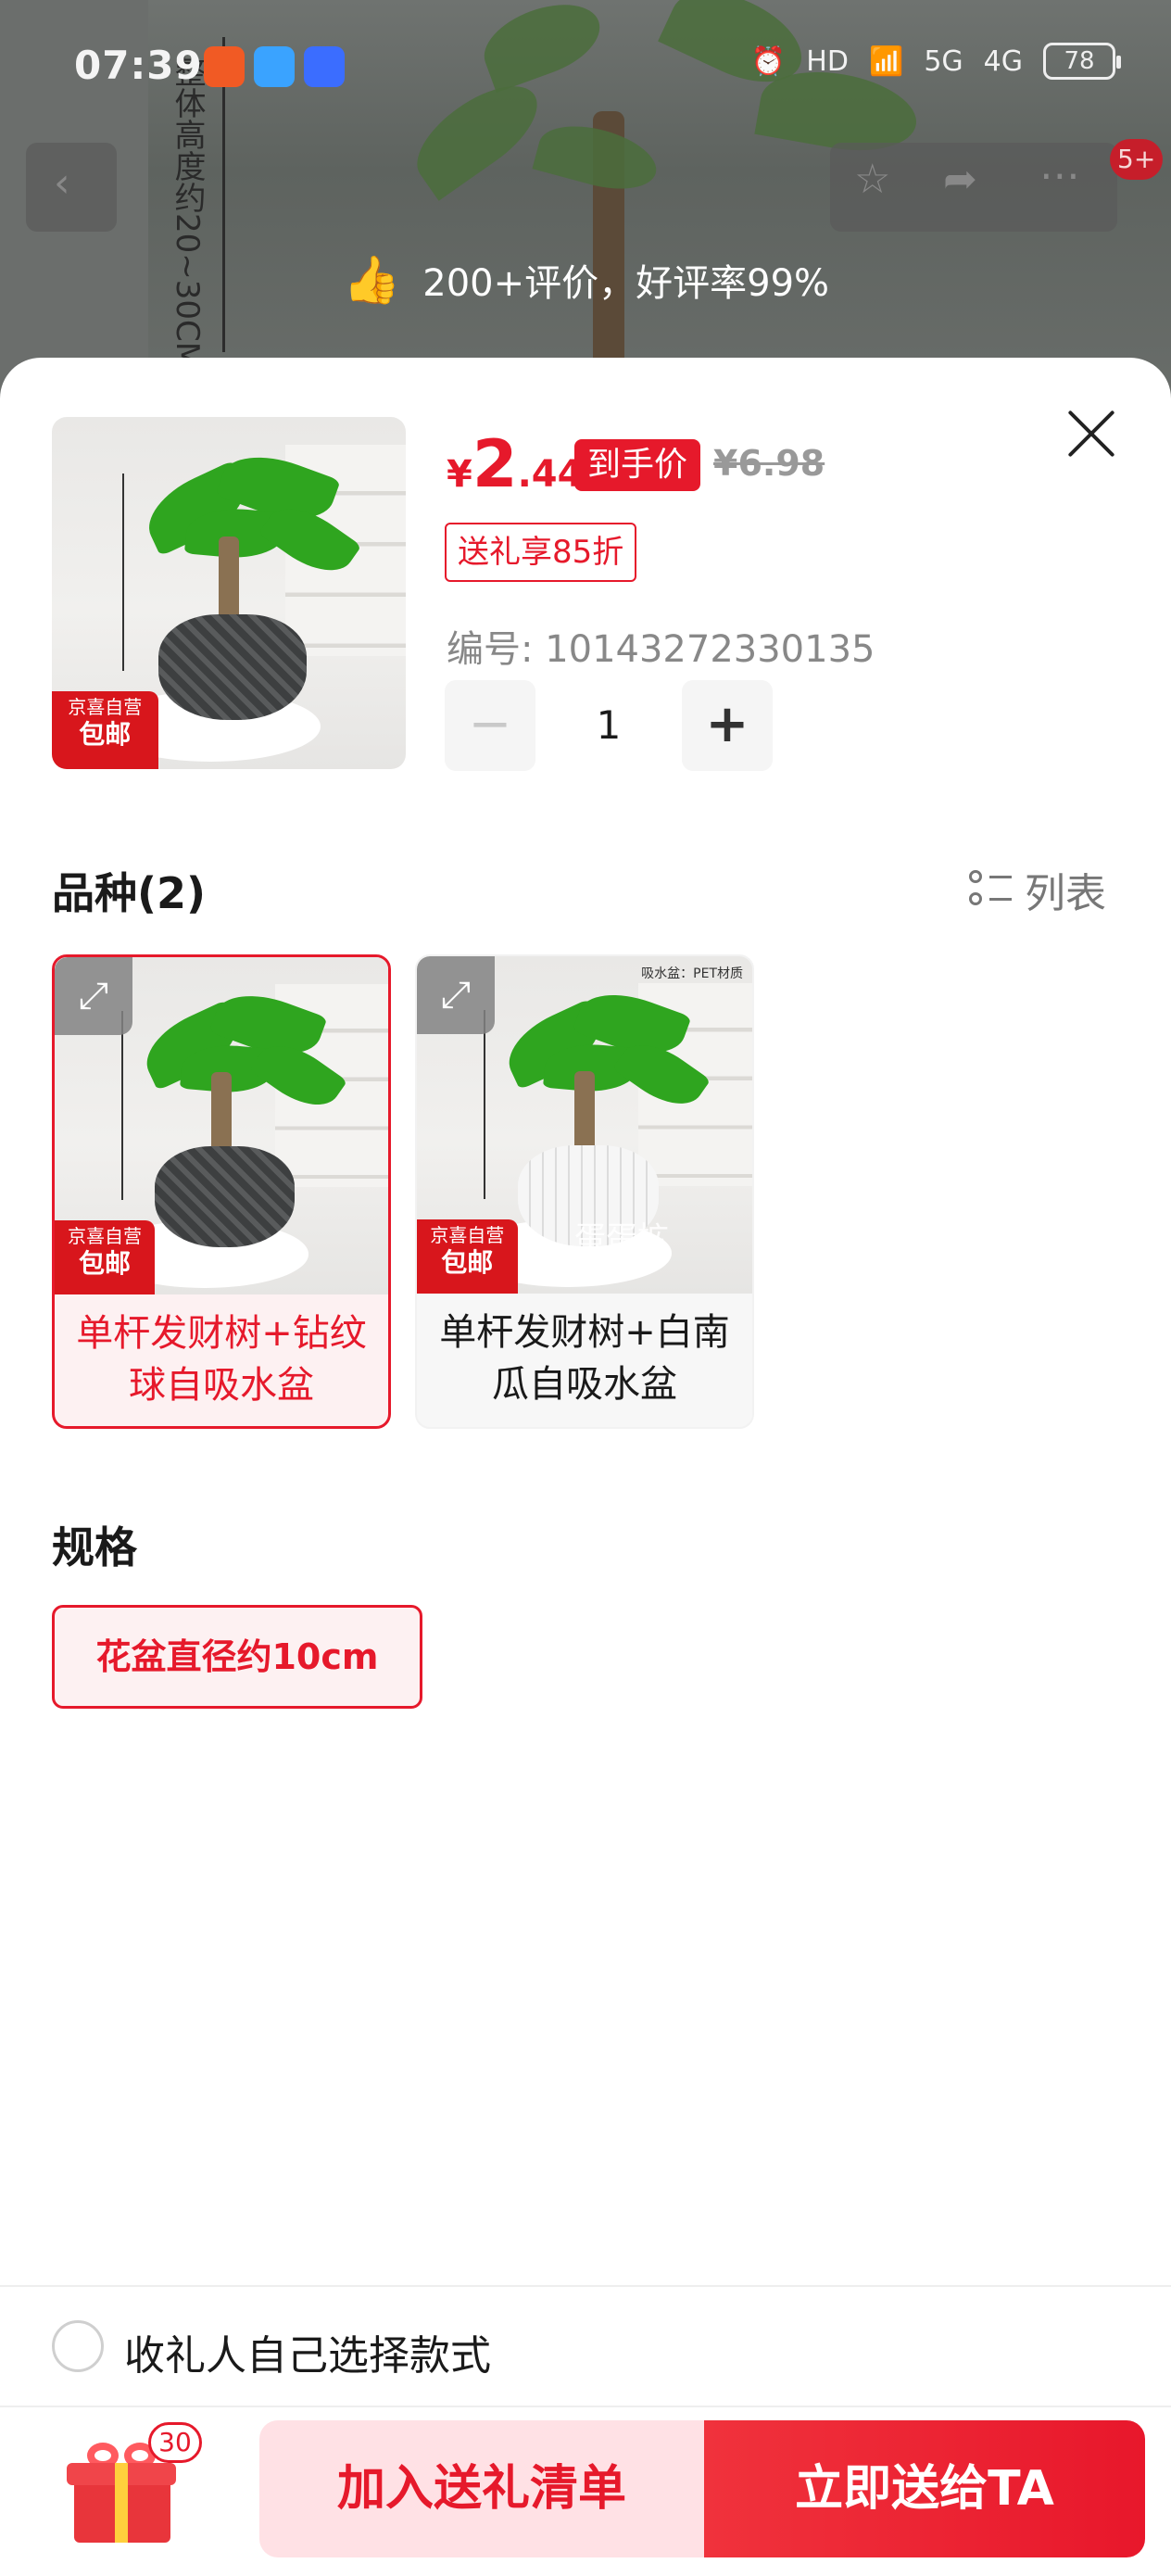 This screenshot has height=2576, width=1171. I want to click on gift-ribbon, so click(122, 2503).